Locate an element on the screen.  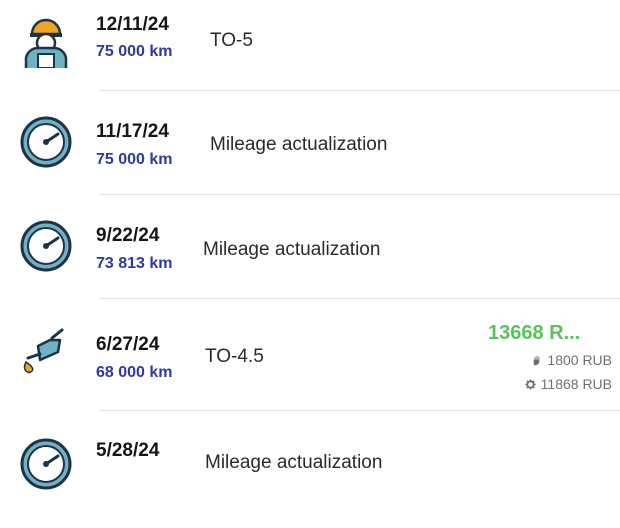
labor-cost: 1800 RUB is located at coordinates (571, 360).